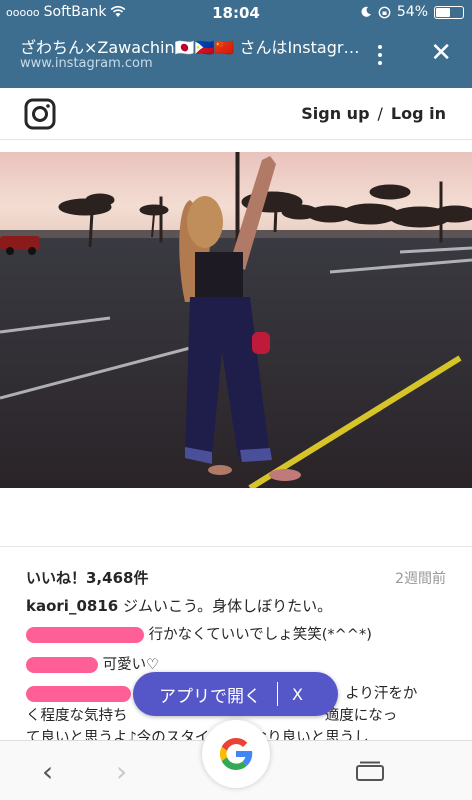  I want to click on open-in-app-button: アプリで開く X, so click(235, 694).